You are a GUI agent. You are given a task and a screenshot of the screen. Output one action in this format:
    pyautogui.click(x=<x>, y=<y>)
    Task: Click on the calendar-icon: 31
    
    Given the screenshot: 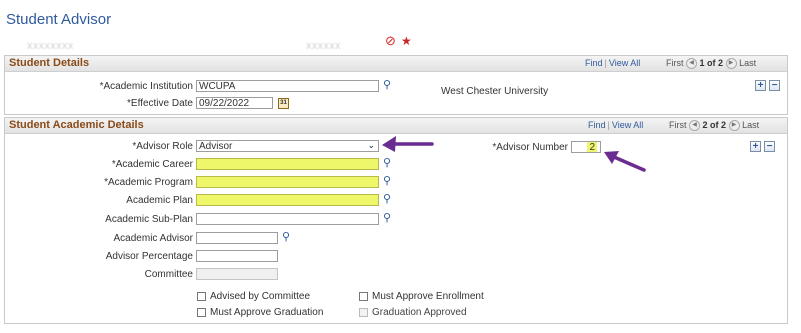 What is the action you would take?
    pyautogui.click(x=283, y=103)
    